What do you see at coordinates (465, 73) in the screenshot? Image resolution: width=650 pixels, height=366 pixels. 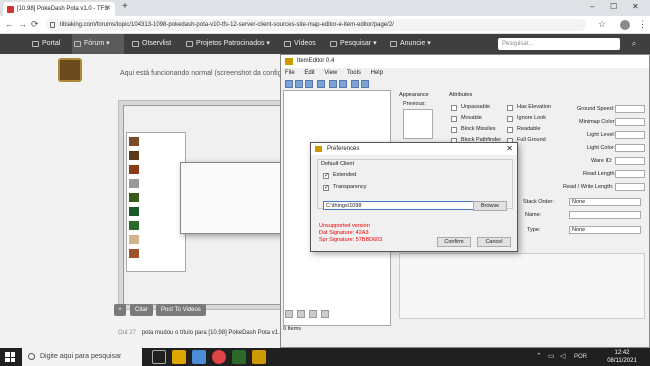 I see `item-editor-menu: File Edit View Tools Help` at bounding box center [465, 73].